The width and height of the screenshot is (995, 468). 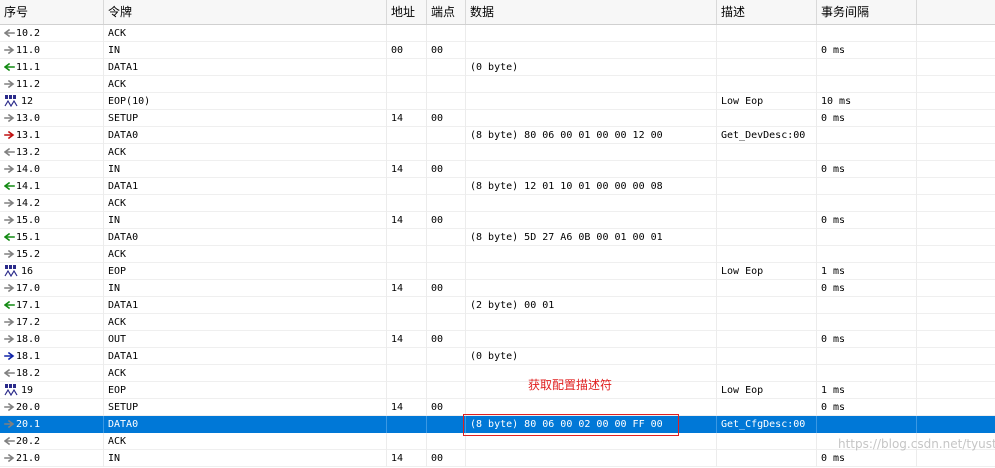 What do you see at coordinates (497, 220) in the screenshot?
I see `table-row: 15.0 IN 14 00 0 ms` at bounding box center [497, 220].